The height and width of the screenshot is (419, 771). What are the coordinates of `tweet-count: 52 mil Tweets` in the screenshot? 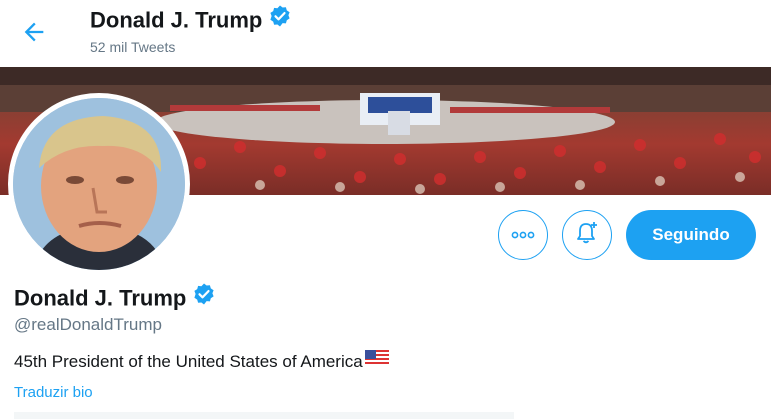 It's located at (133, 47).